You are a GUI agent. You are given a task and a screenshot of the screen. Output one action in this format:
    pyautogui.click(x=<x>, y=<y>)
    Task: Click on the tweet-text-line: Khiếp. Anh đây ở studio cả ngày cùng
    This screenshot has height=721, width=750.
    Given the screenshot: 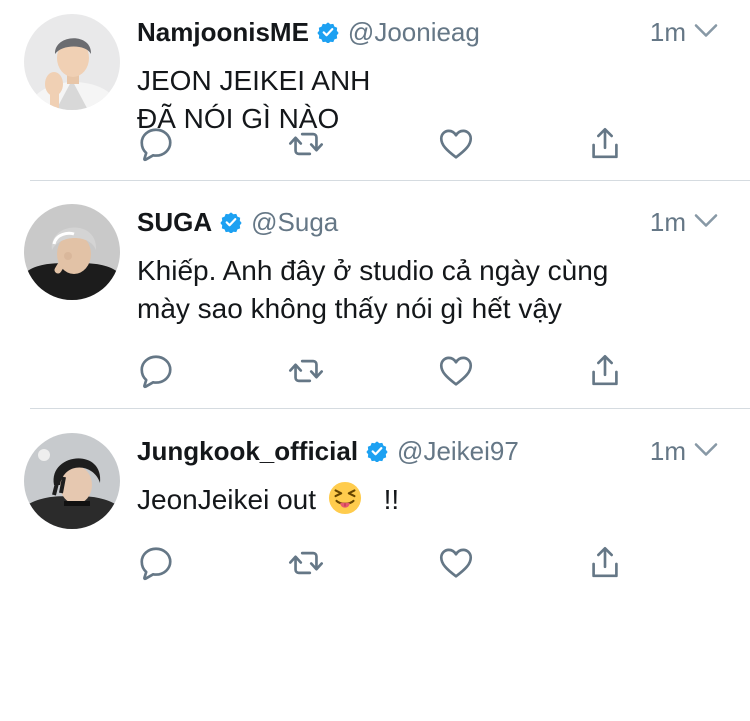 What is the action you would take?
    pyautogui.click(x=373, y=270)
    